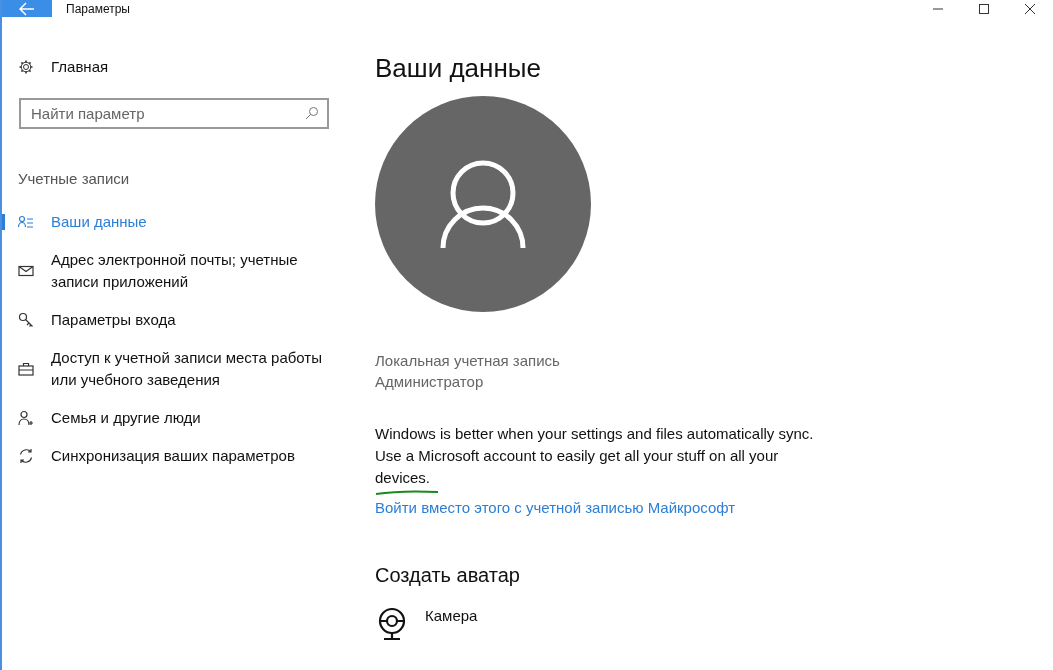  What do you see at coordinates (595, 456) in the screenshot?
I see `sync-message: Windows is better when your settings and files automatically sync. Use a Microsoft account to easily get all your stuff on all your devices.` at bounding box center [595, 456].